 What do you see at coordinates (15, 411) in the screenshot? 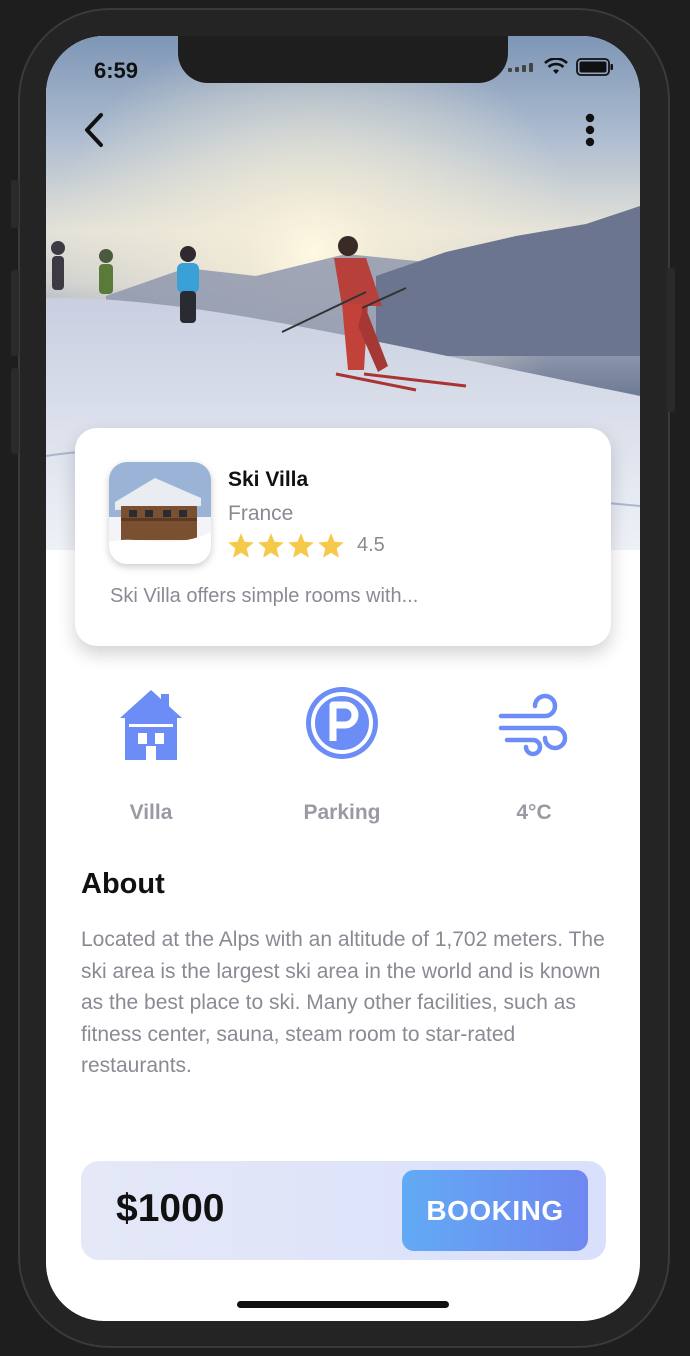
I see `volume-down-button` at bounding box center [15, 411].